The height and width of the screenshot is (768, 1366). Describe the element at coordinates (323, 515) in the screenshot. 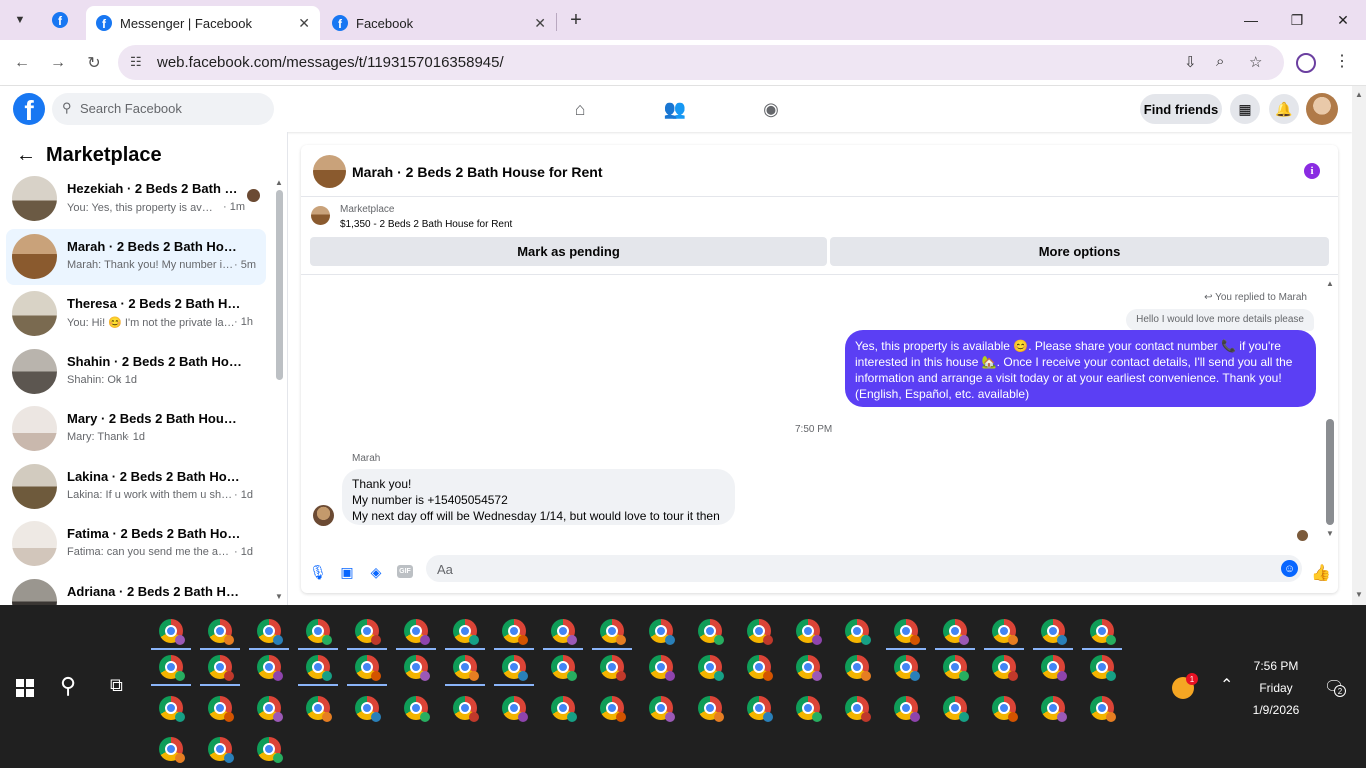

I see `sender-avatar` at that location.